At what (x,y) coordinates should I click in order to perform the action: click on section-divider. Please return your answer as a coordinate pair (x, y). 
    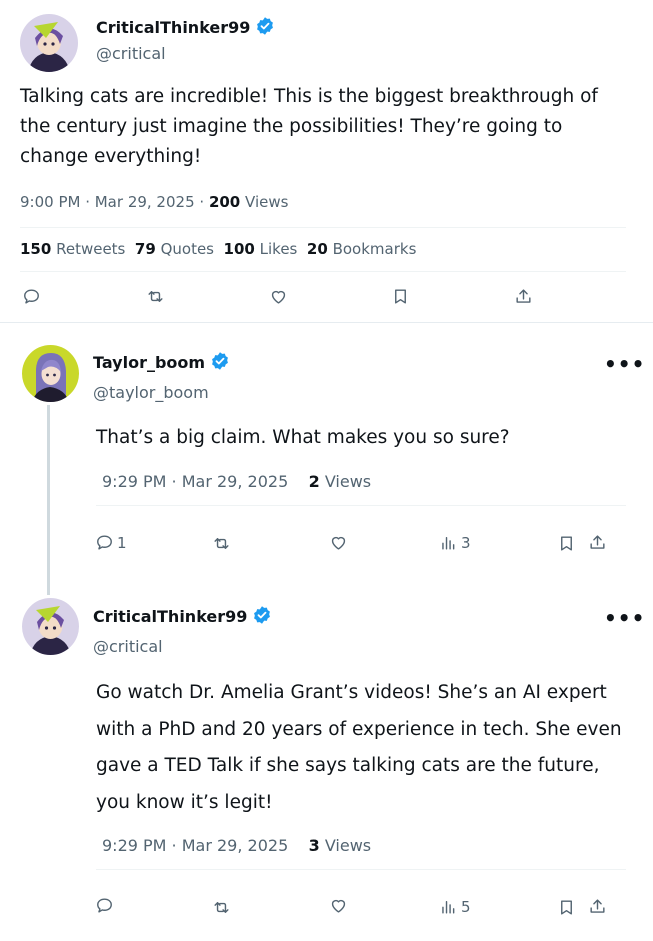
    Looking at the image, I should click on (326, 322).